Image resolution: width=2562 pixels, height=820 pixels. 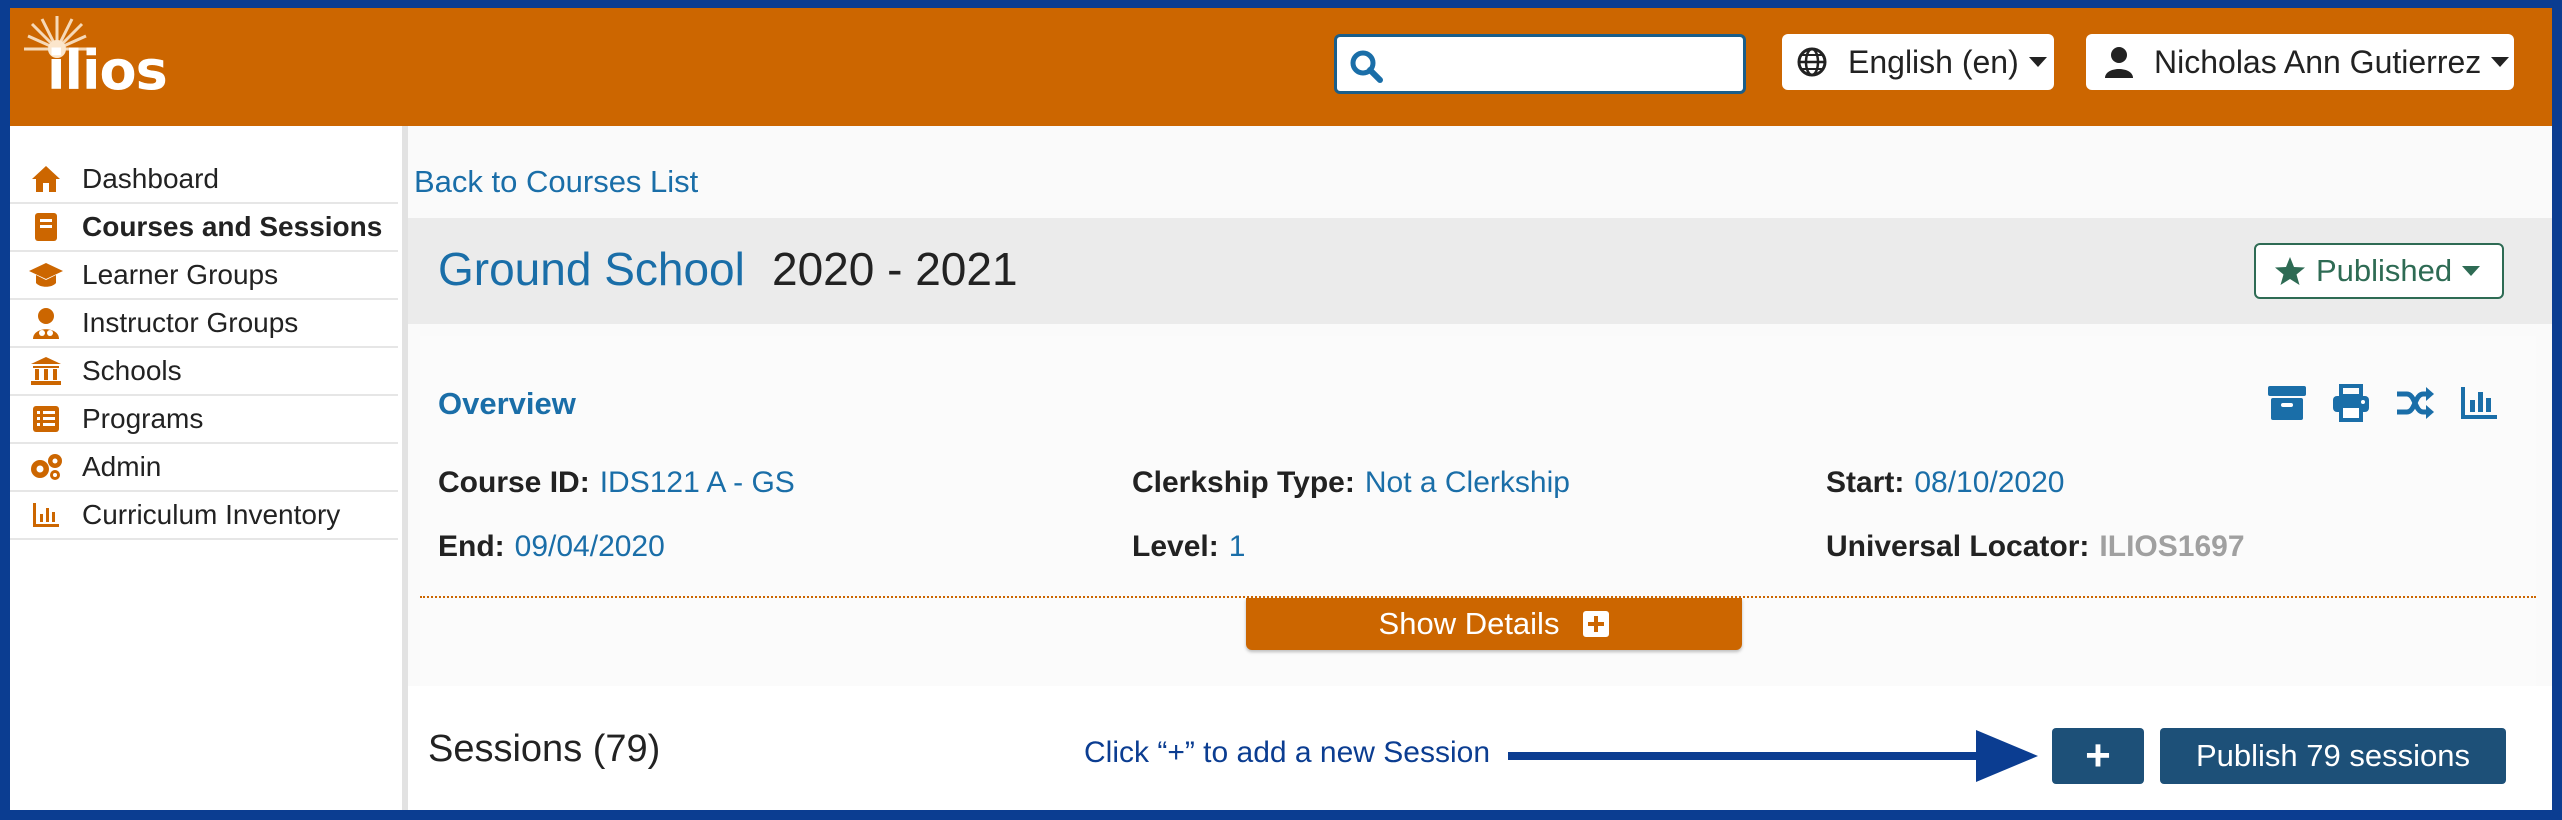 What do you see at coordinates (1237, 546) in the screenshot?
I see `level-value: 1` at bounding box center [1237, 546].